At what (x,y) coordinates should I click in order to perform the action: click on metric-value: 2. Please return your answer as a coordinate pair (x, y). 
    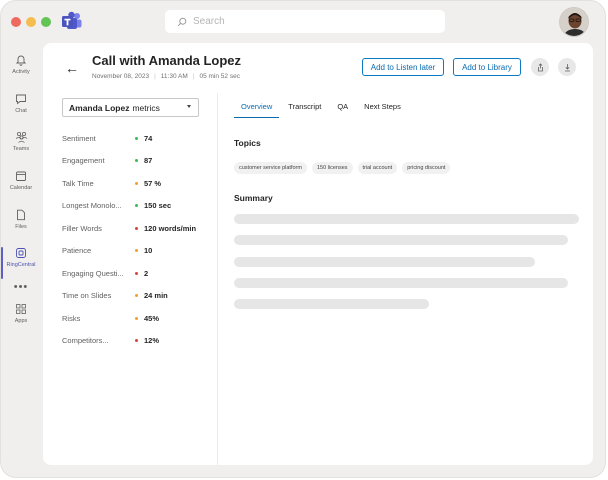
    Looking at the image, I should click on (146, 273).